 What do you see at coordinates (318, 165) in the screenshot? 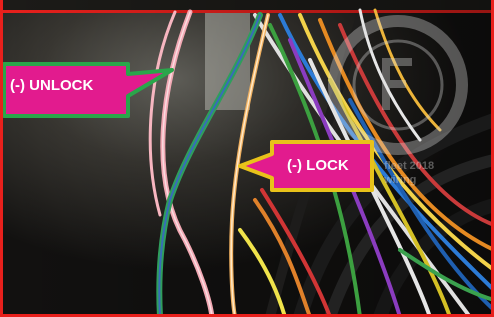
I see `lock-callout-label: (-) LOCK` at bounding box center [318, 165].